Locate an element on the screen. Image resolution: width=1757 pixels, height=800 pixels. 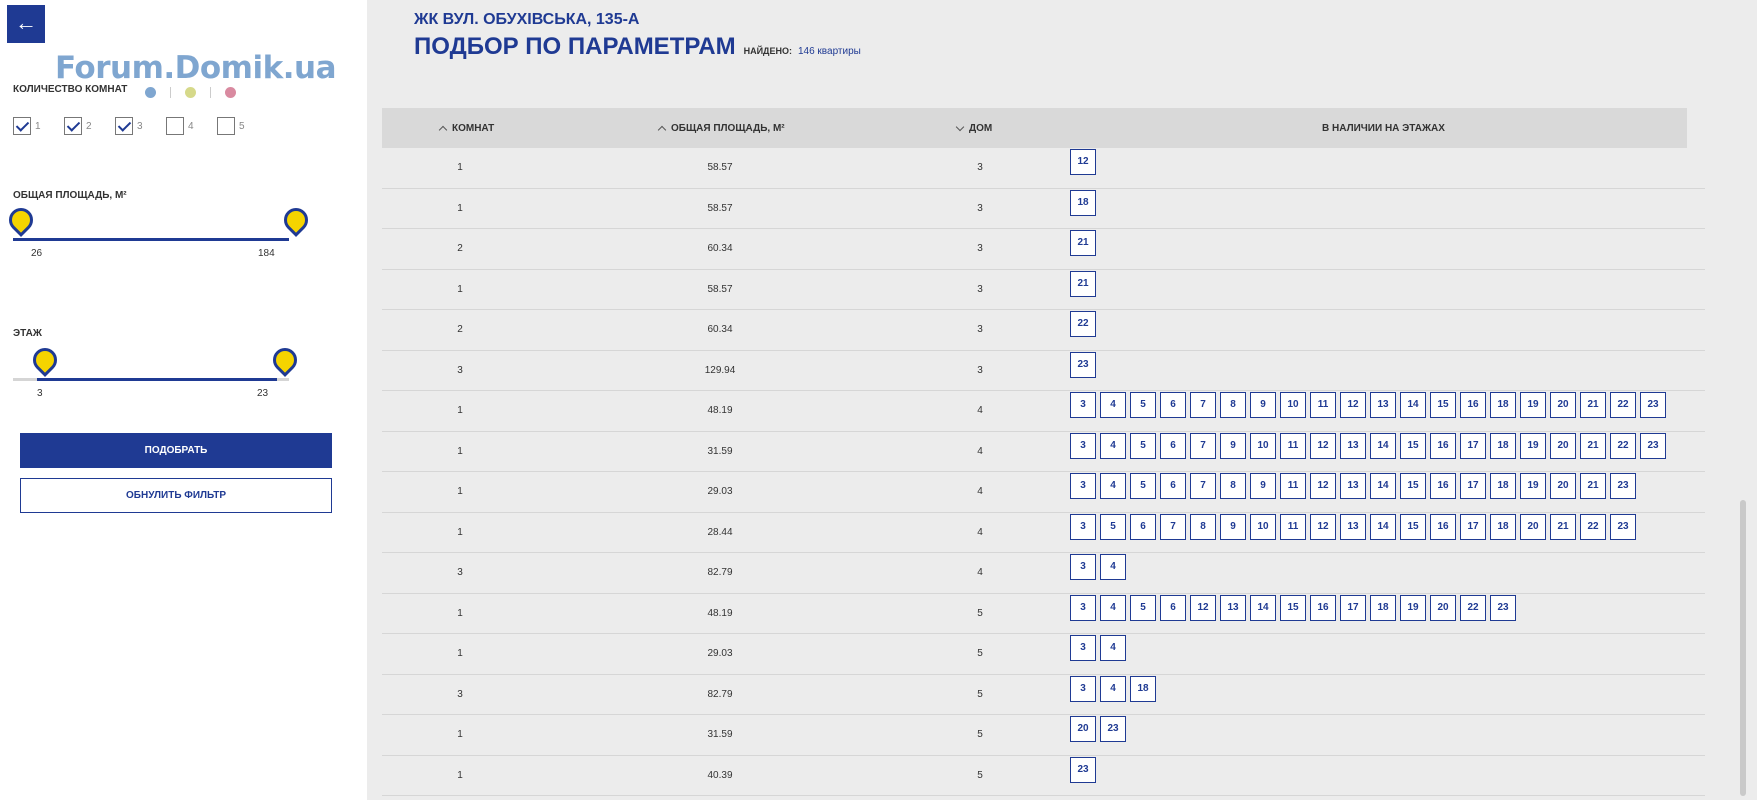
room-checkbox-5: 5 is located at coordinates (242, 126).